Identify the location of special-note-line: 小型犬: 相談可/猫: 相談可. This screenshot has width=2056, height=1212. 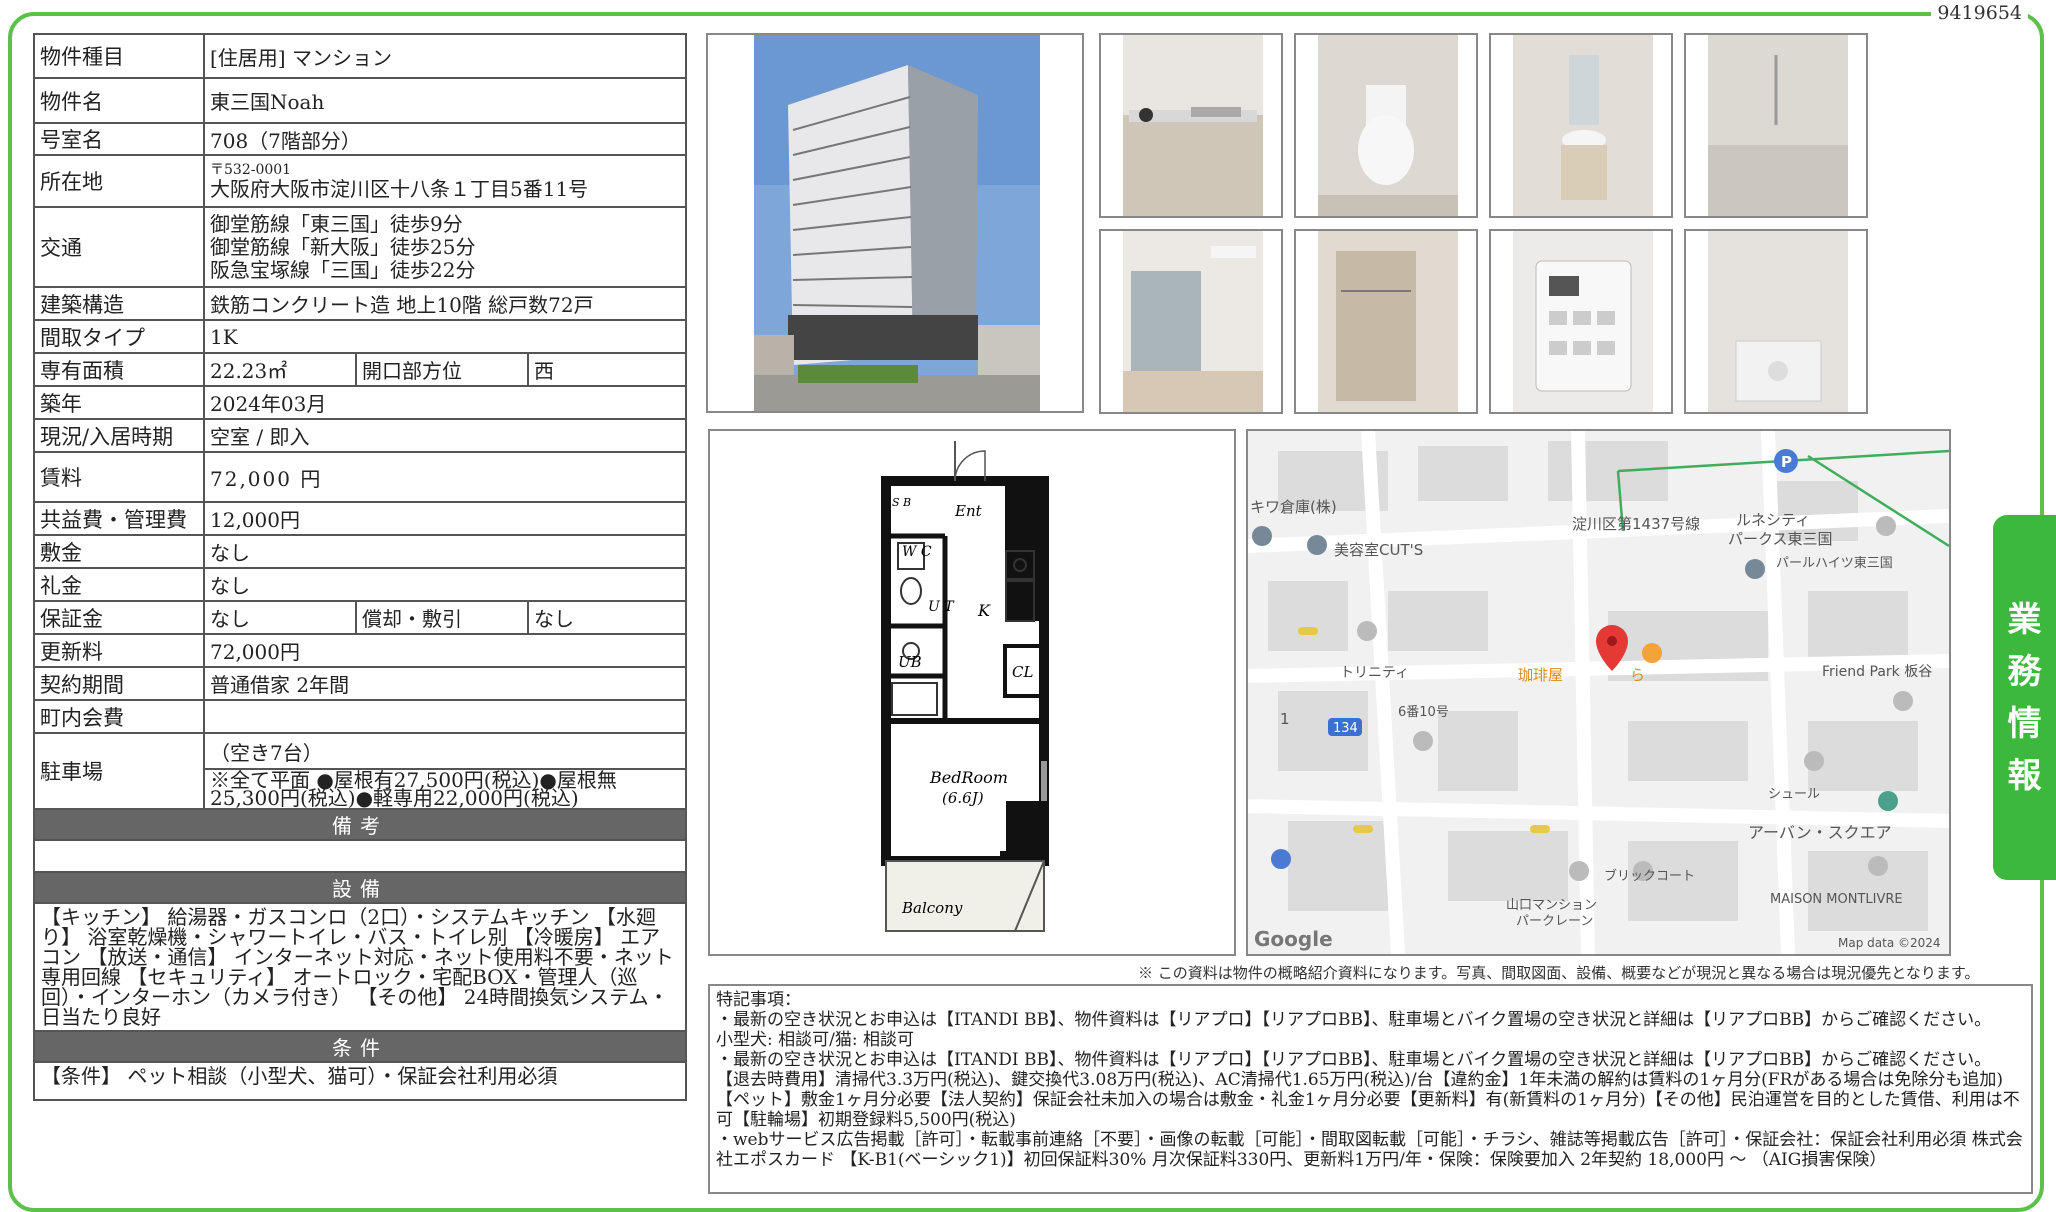
(815, 1040).